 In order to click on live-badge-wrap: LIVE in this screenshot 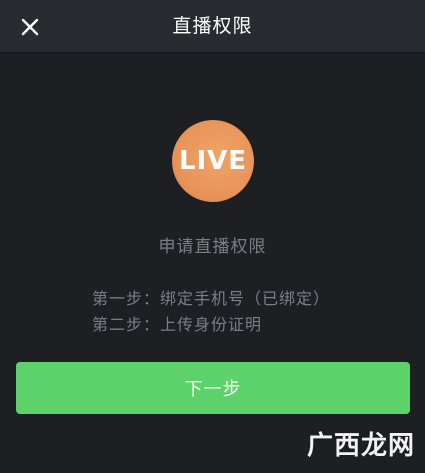, I will do `click(213, 161)`.